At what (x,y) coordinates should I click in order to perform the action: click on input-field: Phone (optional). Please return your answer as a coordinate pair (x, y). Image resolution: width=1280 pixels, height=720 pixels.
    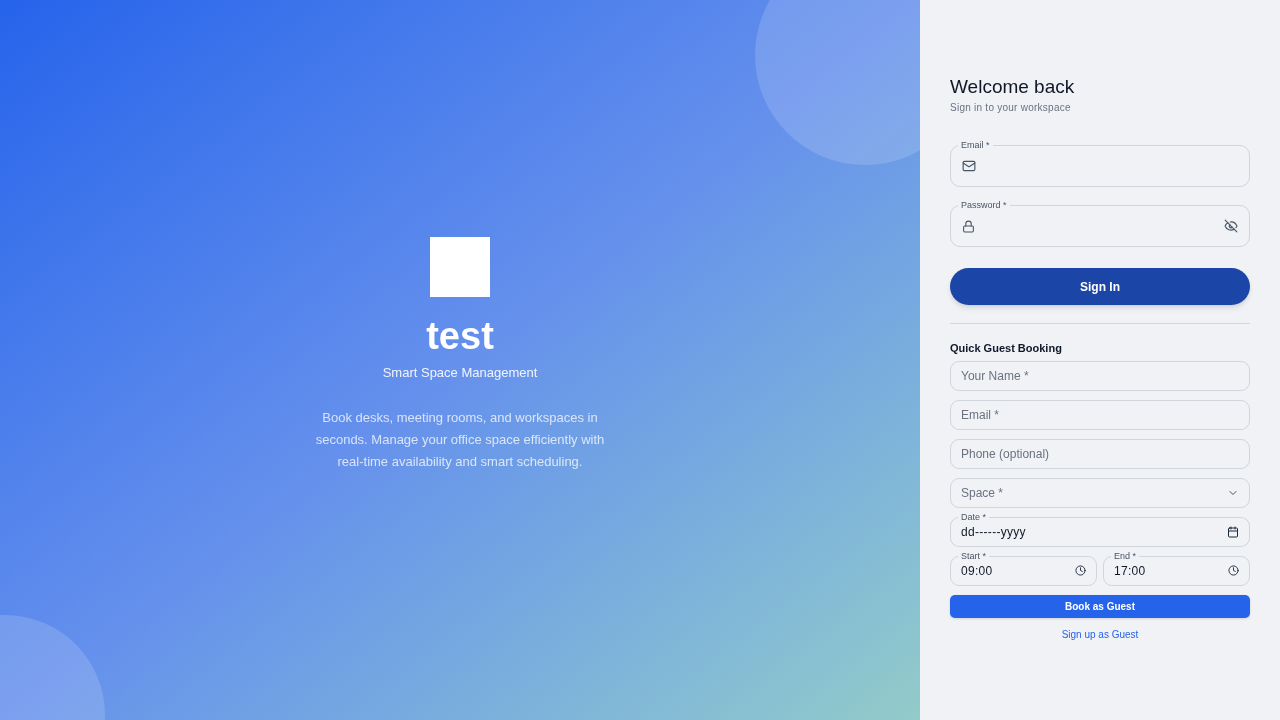
    Looking at the image, I should click on (1100, 453).